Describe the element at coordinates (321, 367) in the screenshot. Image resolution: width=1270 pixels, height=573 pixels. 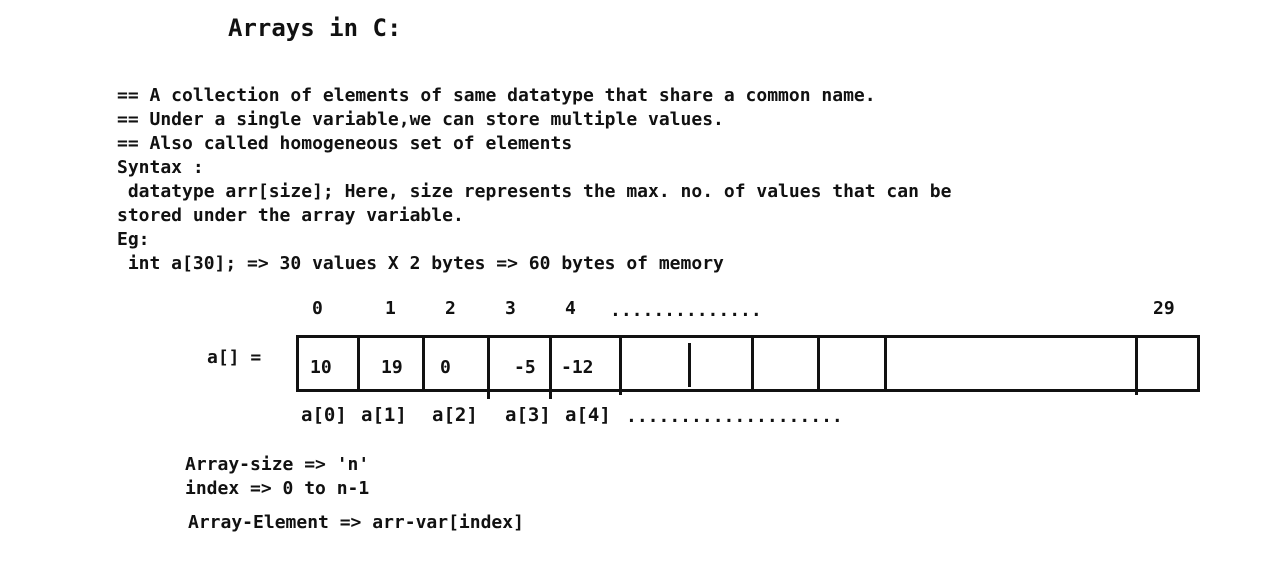
I see `cell-value: 10` at that location.